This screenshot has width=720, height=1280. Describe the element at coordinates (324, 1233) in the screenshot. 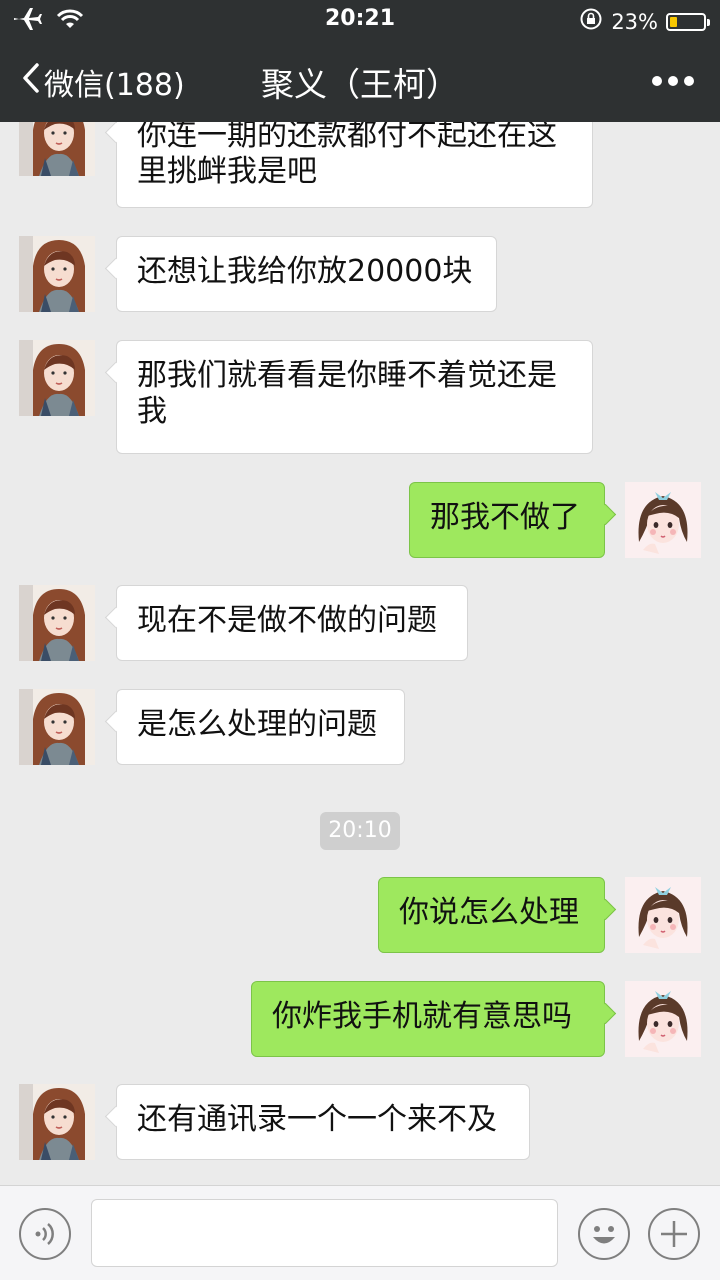

I see `message-input` at that location.